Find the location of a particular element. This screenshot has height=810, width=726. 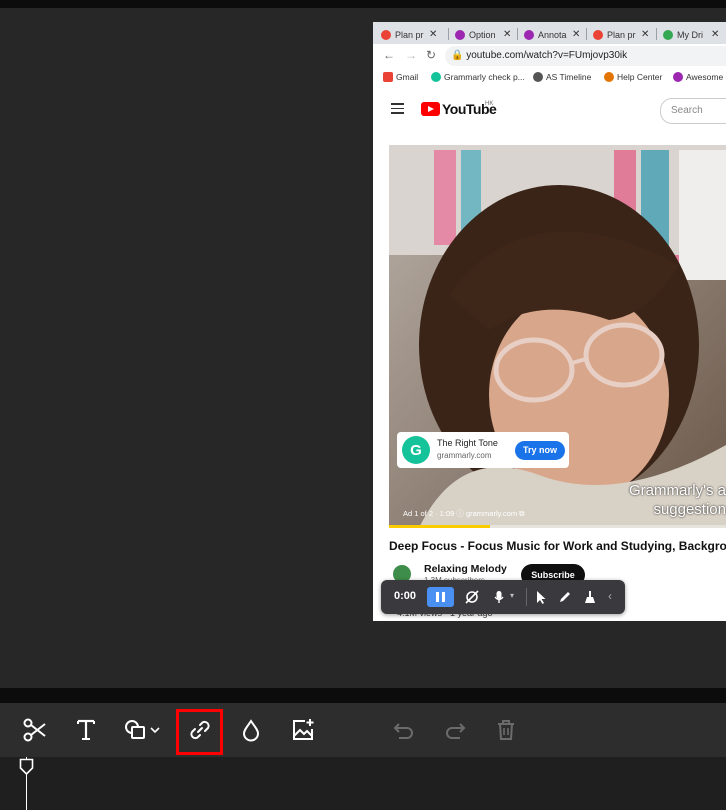

url-field: 🔒 youtube.com/watch?v=FUmjovp30ik is located at coordinates (585, 56).